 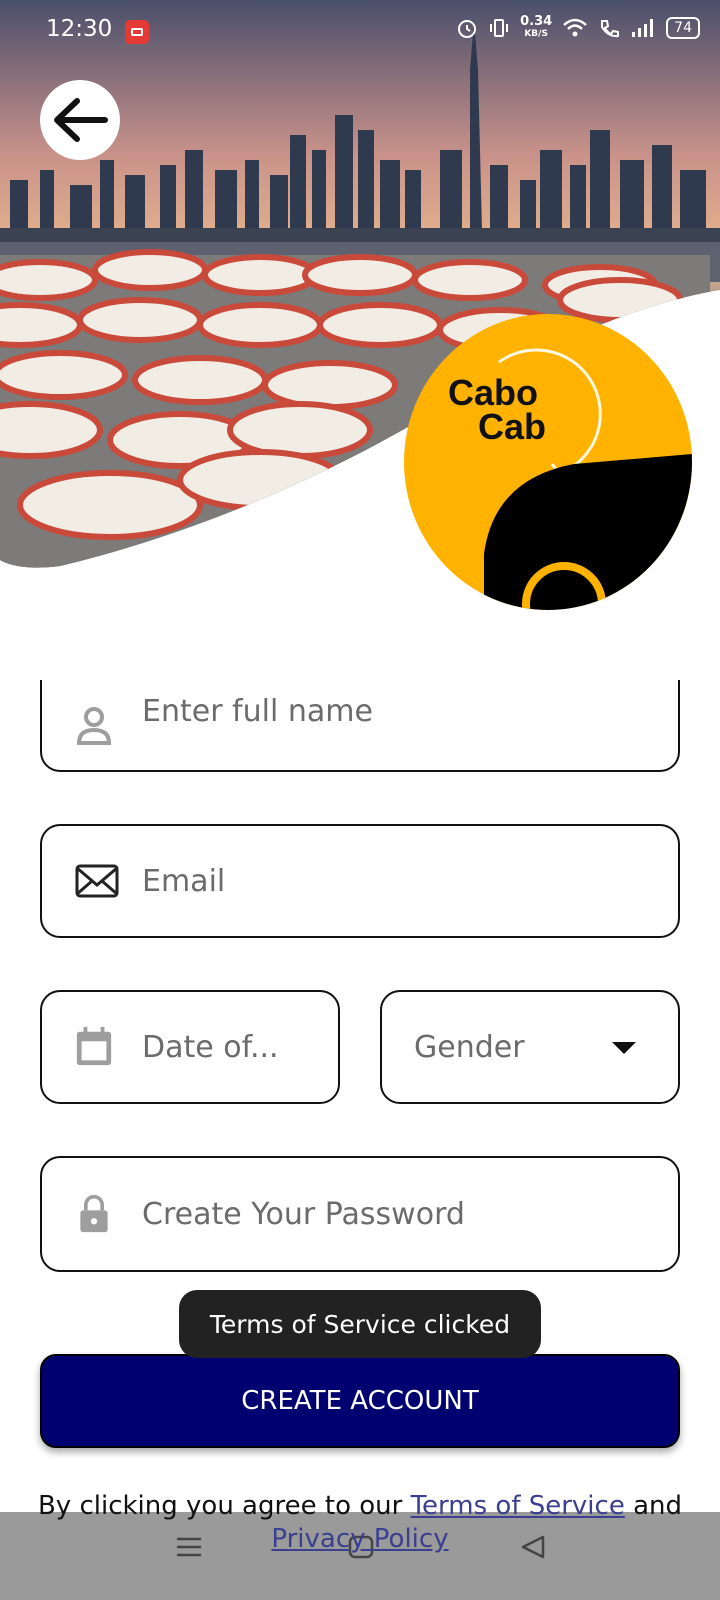 I want to click on person-icon, so click(x=94, y=726).